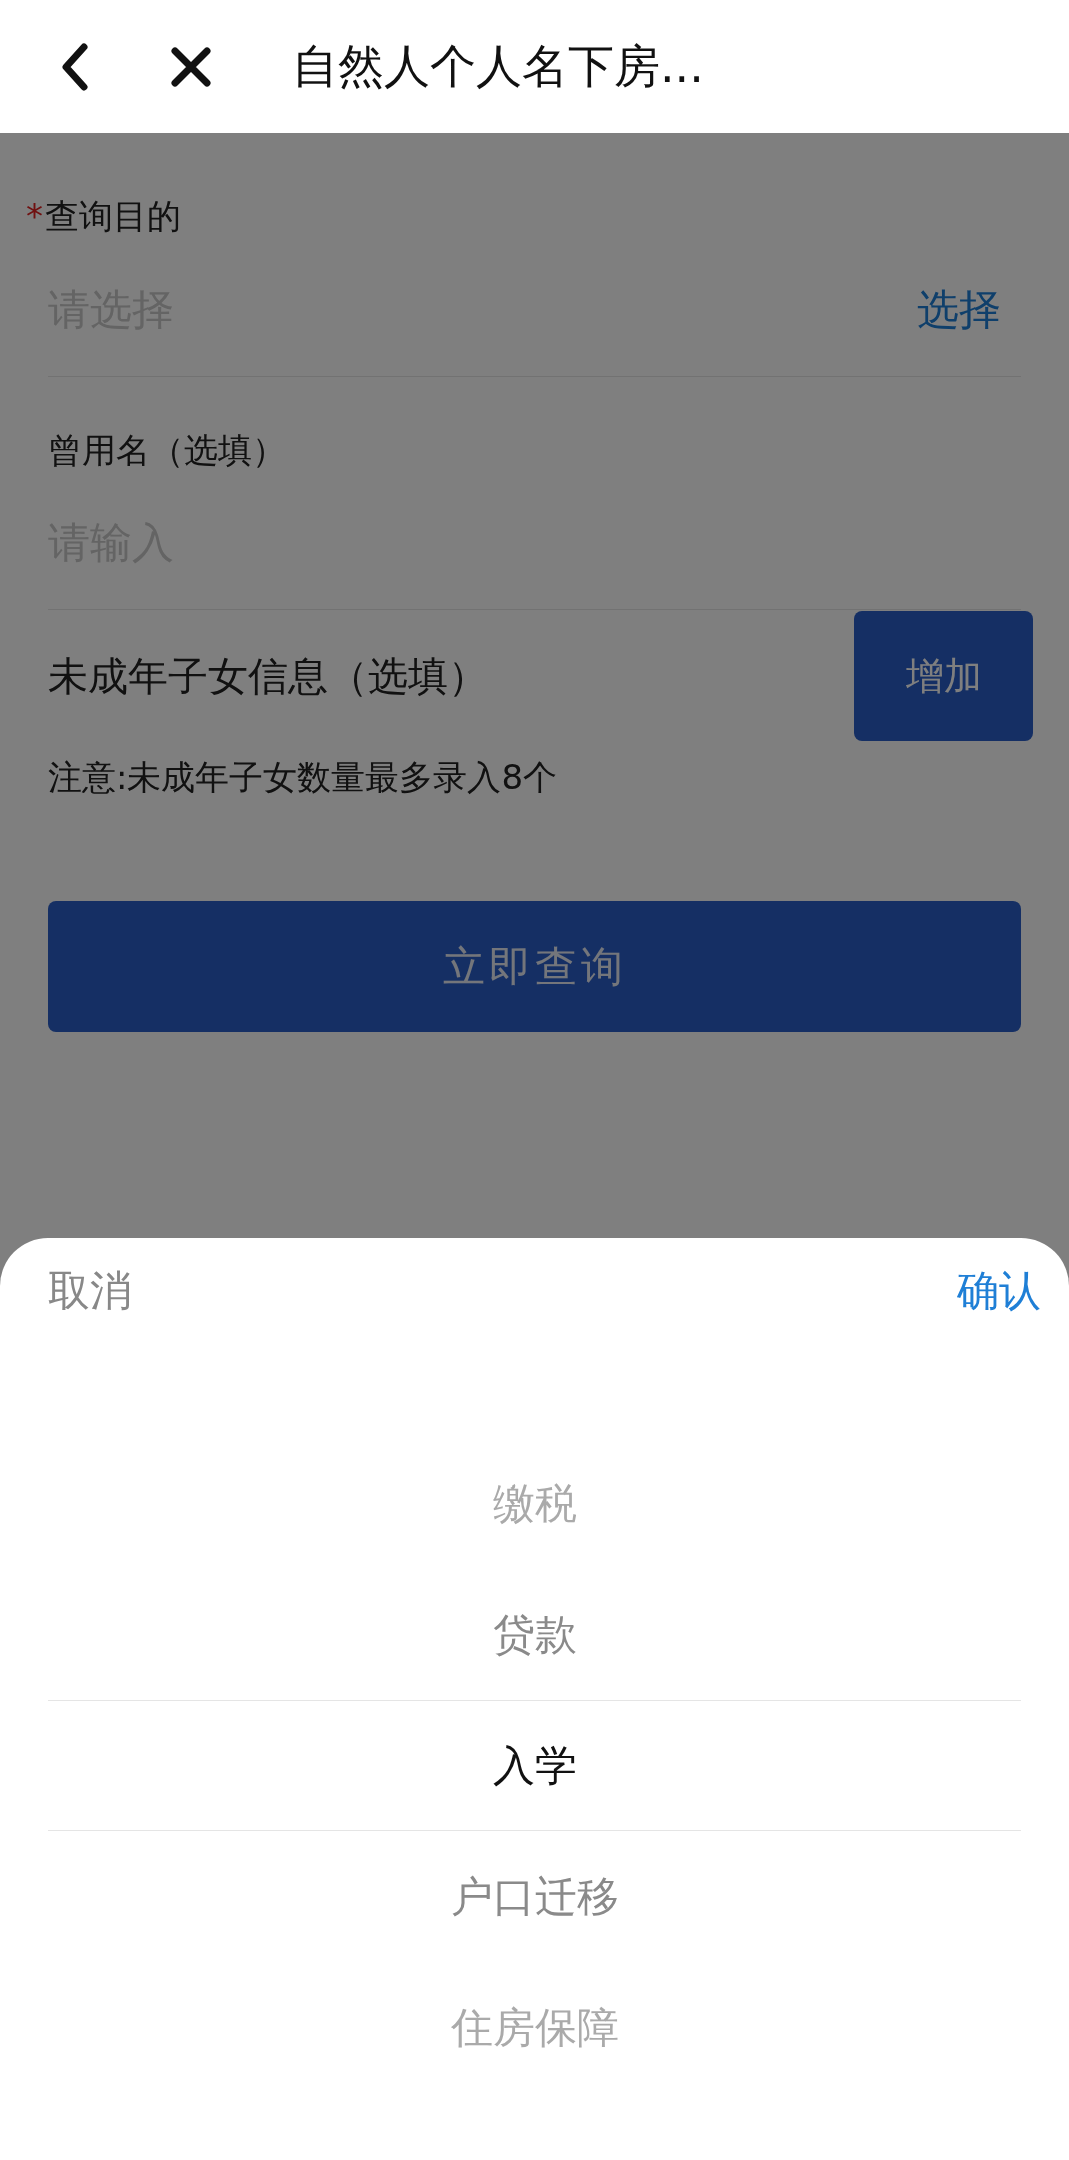  Describe the element at coordinates (303, 777) in the screenshot. I see `note-text: 注意:未成年子女数量最多录入8个` at that location.